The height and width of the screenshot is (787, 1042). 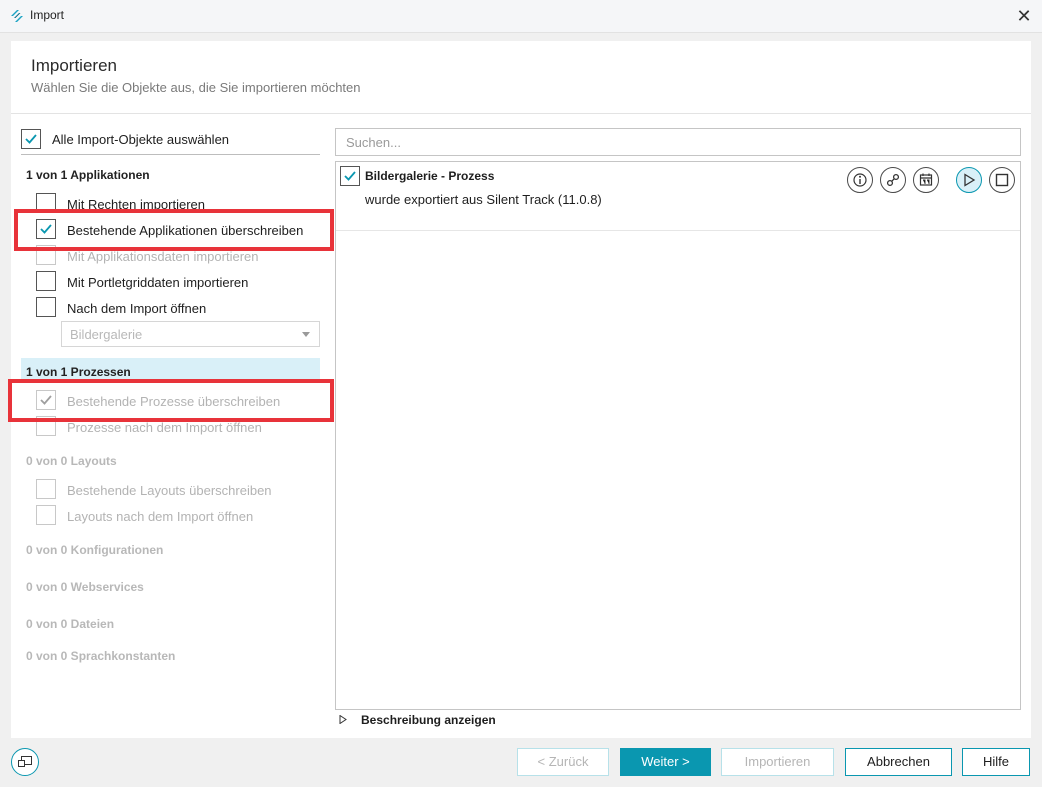 I want to click on chevron-down-icon, so click(x=306, y=334).